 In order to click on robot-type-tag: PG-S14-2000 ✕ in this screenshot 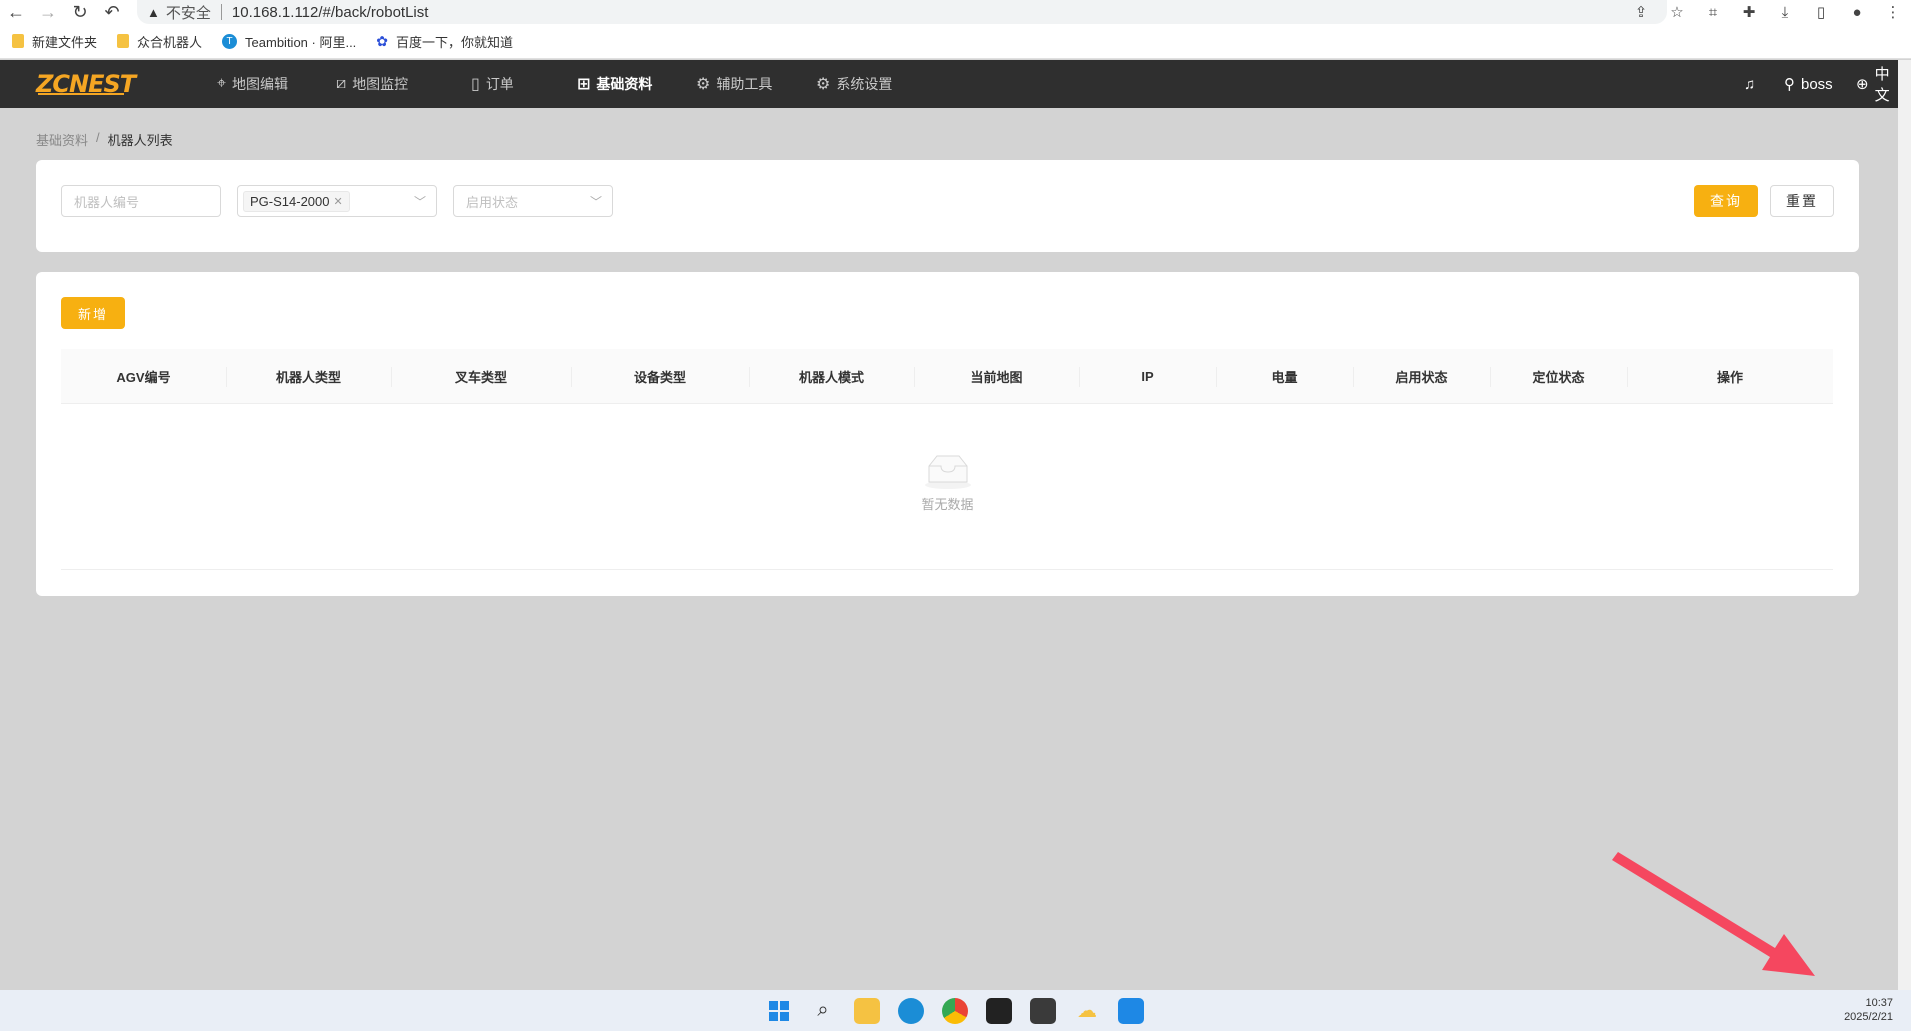, I will do `click(296, 201)`.